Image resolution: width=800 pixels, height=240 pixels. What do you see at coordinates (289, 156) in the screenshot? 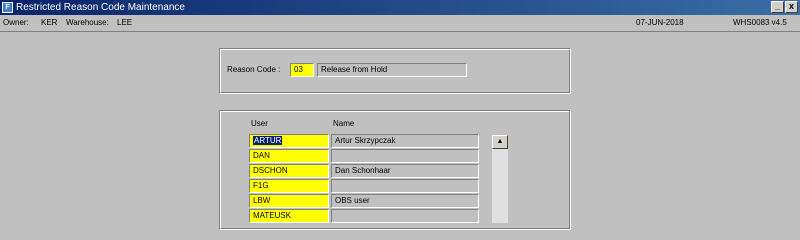
I see `user-cell: DAN` at bounding box center [289, 156].